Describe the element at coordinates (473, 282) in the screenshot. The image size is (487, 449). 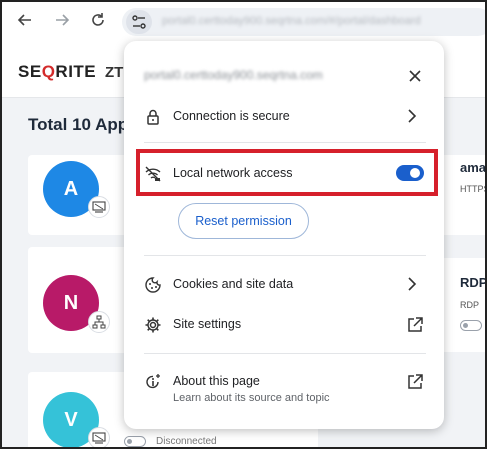
I see `app-card-title: RDP` at that location.